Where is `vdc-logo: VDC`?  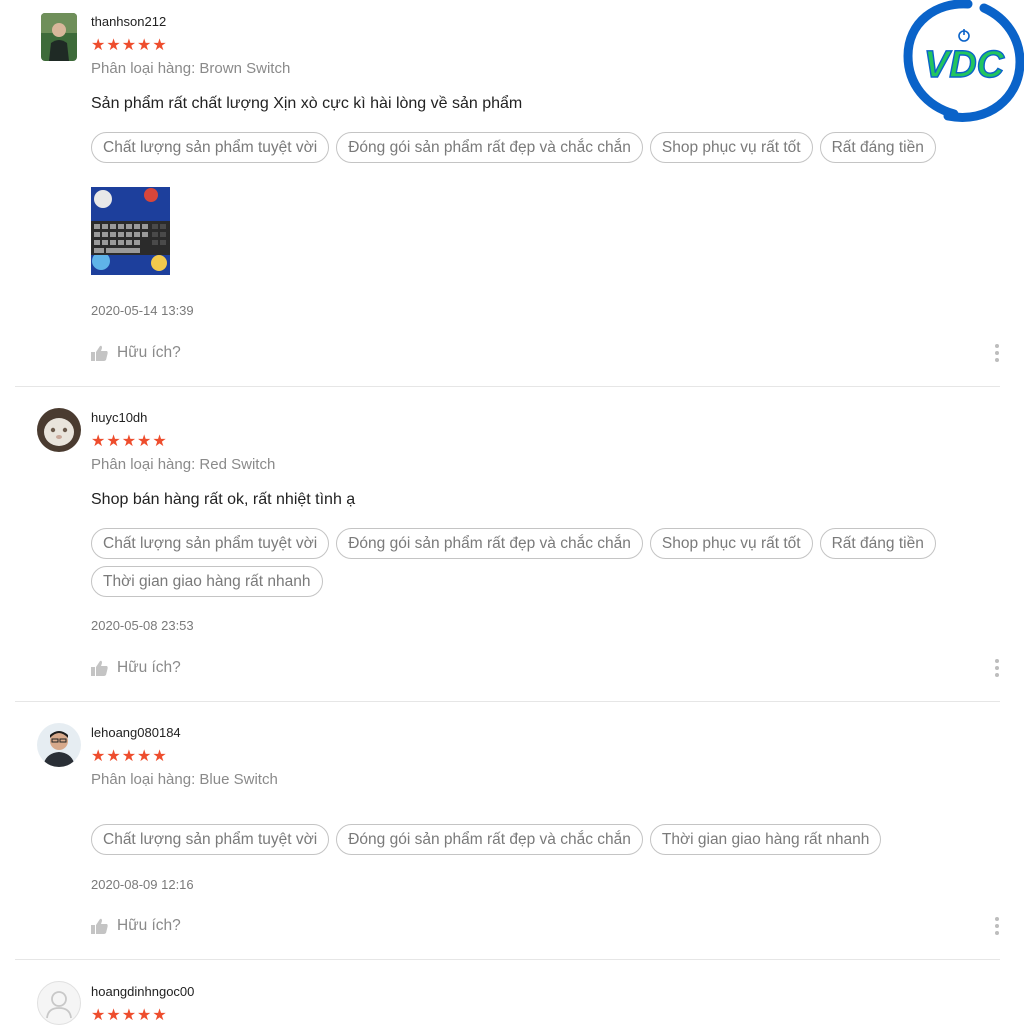 vdc-logo: VDC is located at coordinates (963, 61).